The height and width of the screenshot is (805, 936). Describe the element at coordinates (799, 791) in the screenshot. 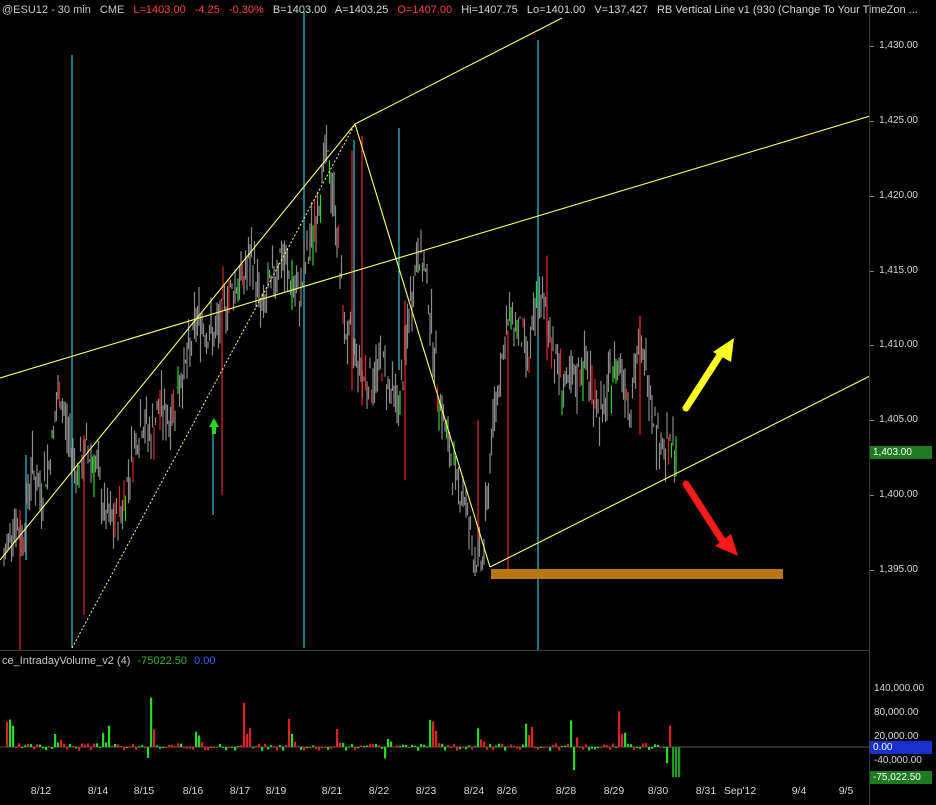

I see `date-axis-label: 9/4` at that location.